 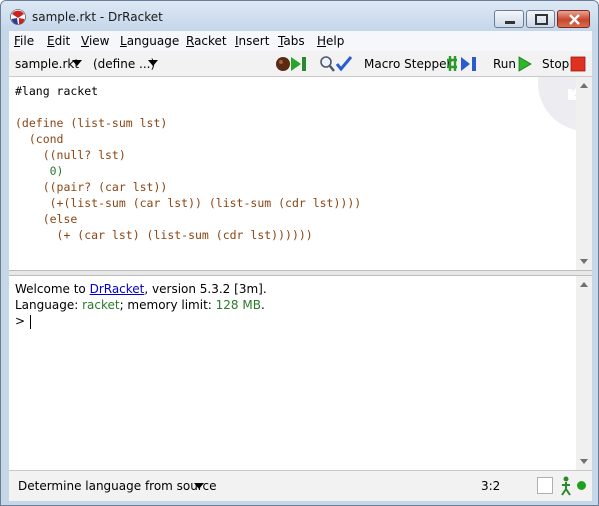 What do you see at coordinates (199, 486) in the screenshot?
I see `language-selector-arrow-icon` at bounding box center [199, 486].